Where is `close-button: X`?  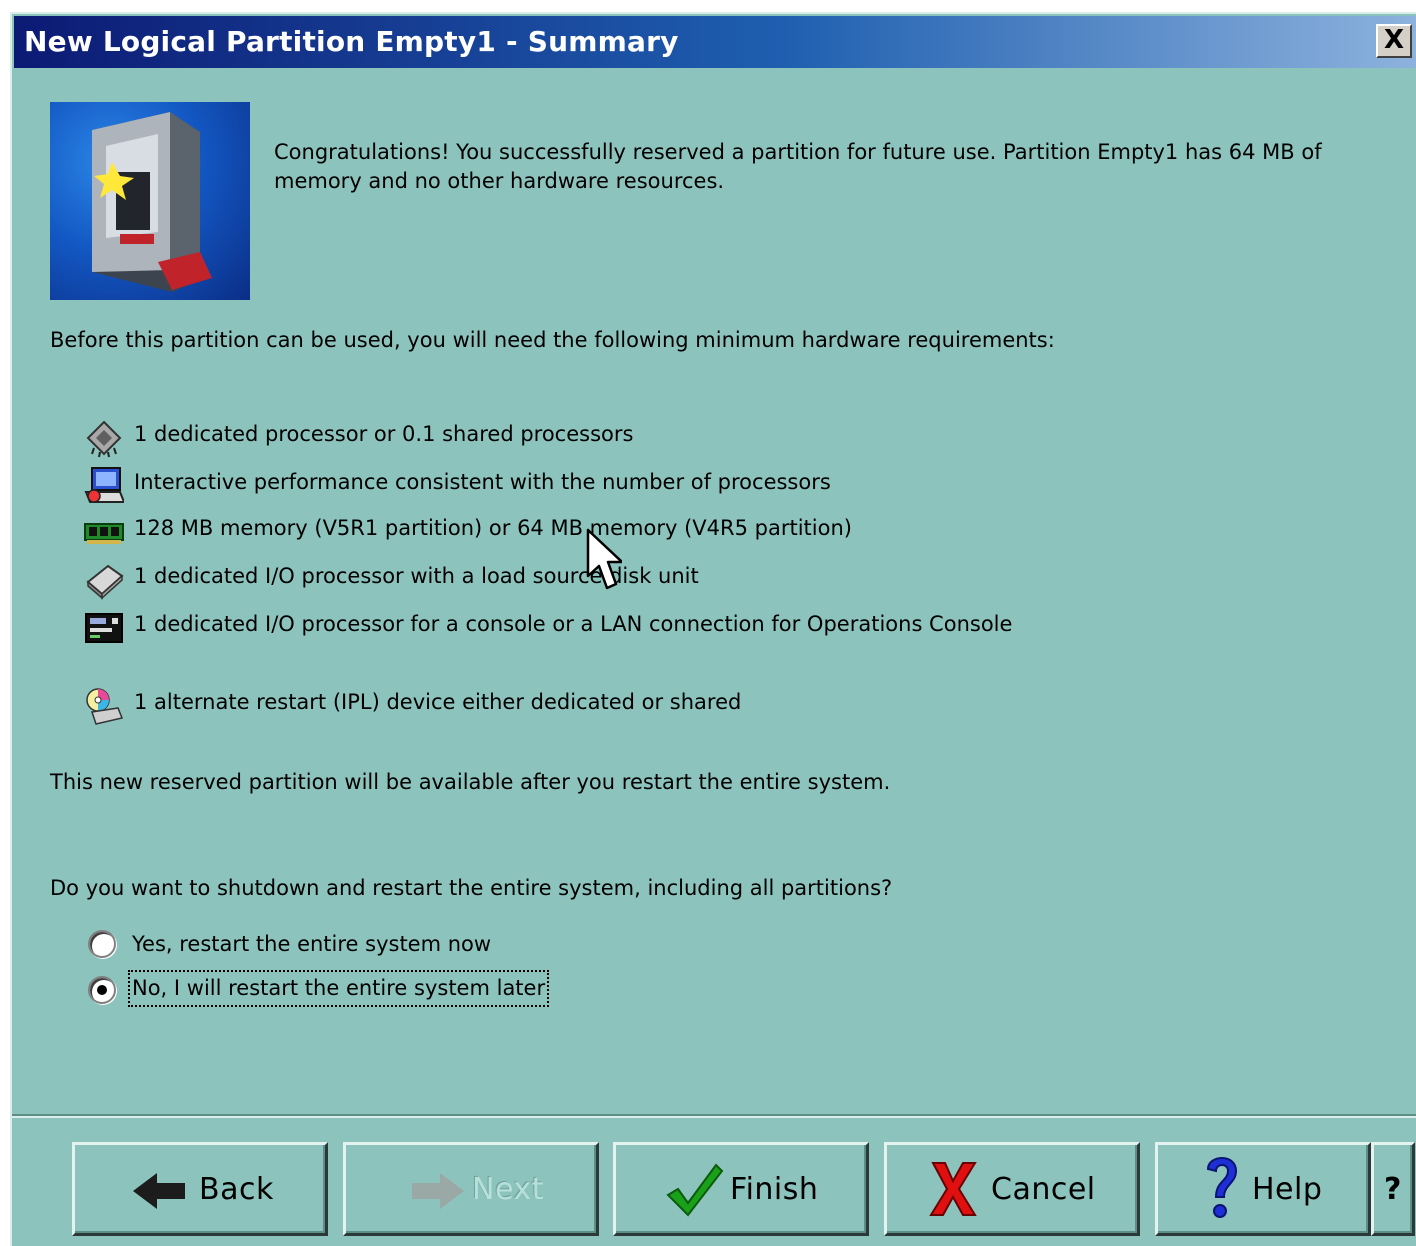
close-button: X is located at coordinates (1394, 41).